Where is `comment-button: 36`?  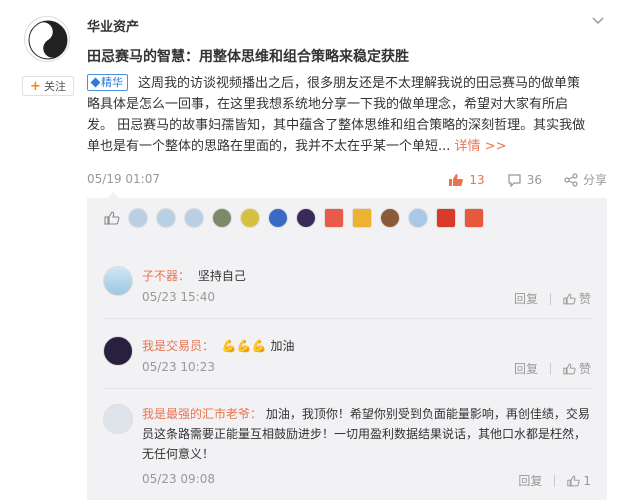 comment-button: 36 is located at coordinates (524, 180).